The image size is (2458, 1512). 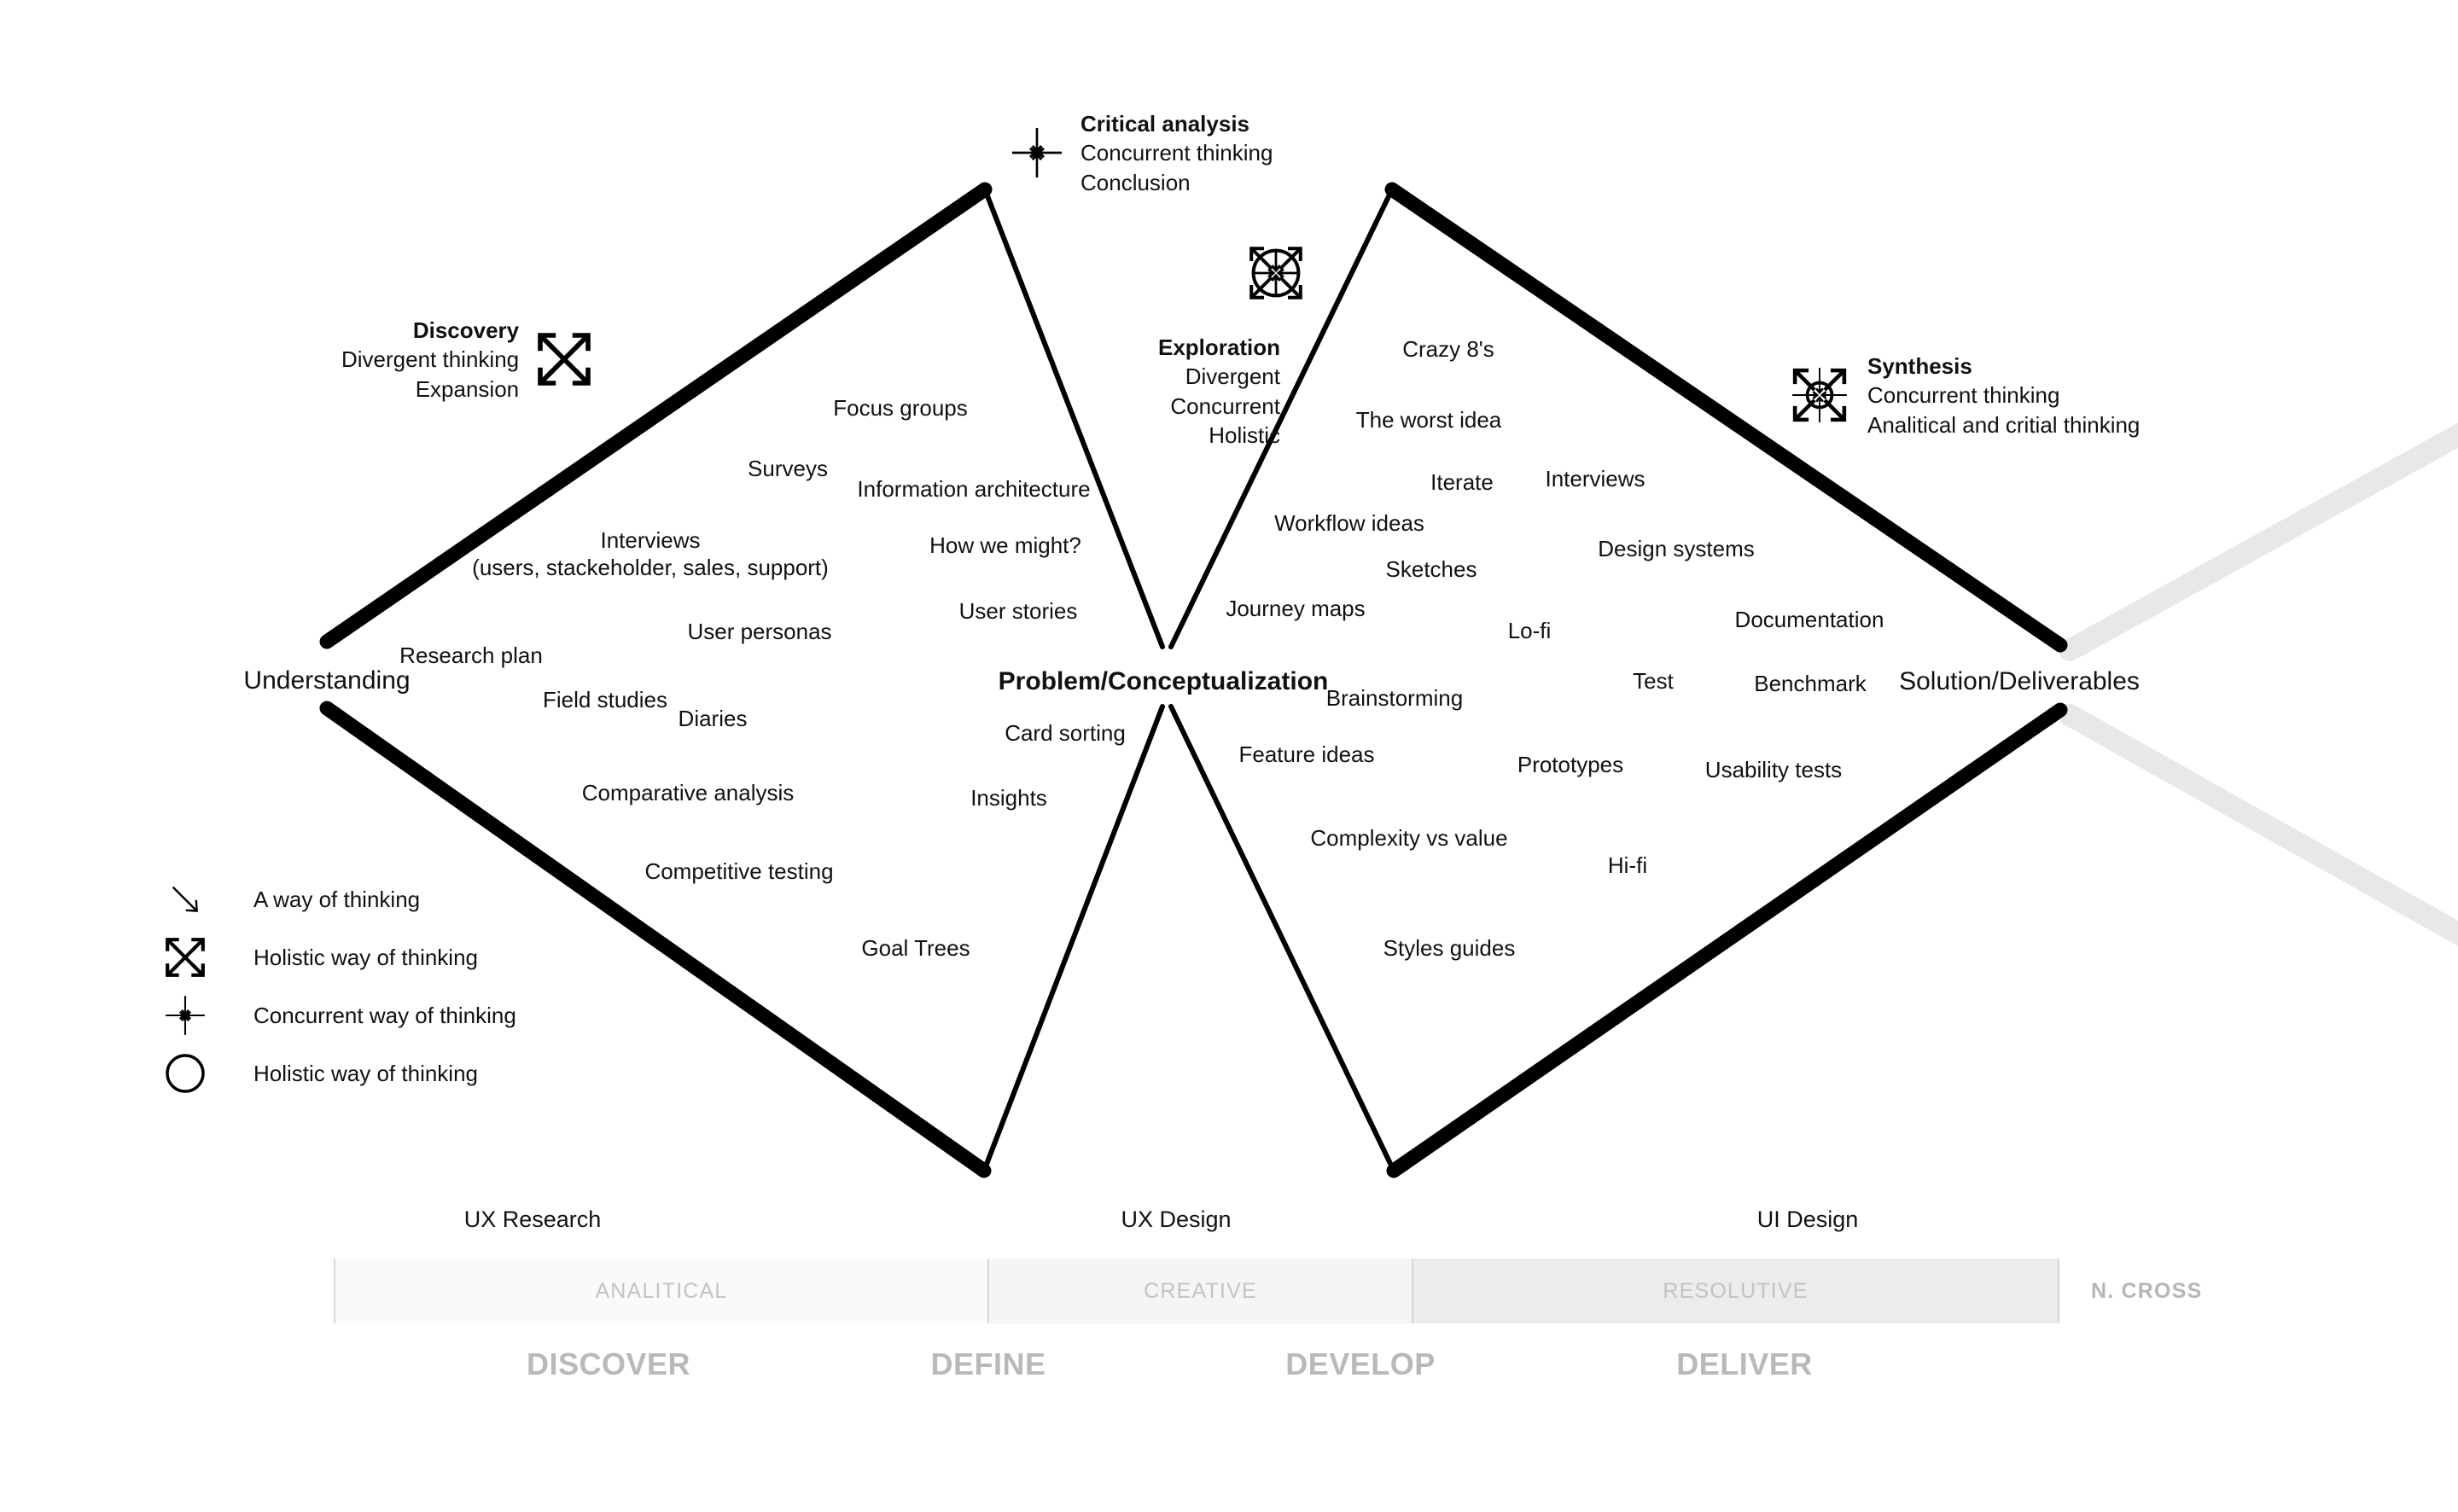 I want to click on phase-label-ux-design: UX Design, so click(x=1176, y=1219).